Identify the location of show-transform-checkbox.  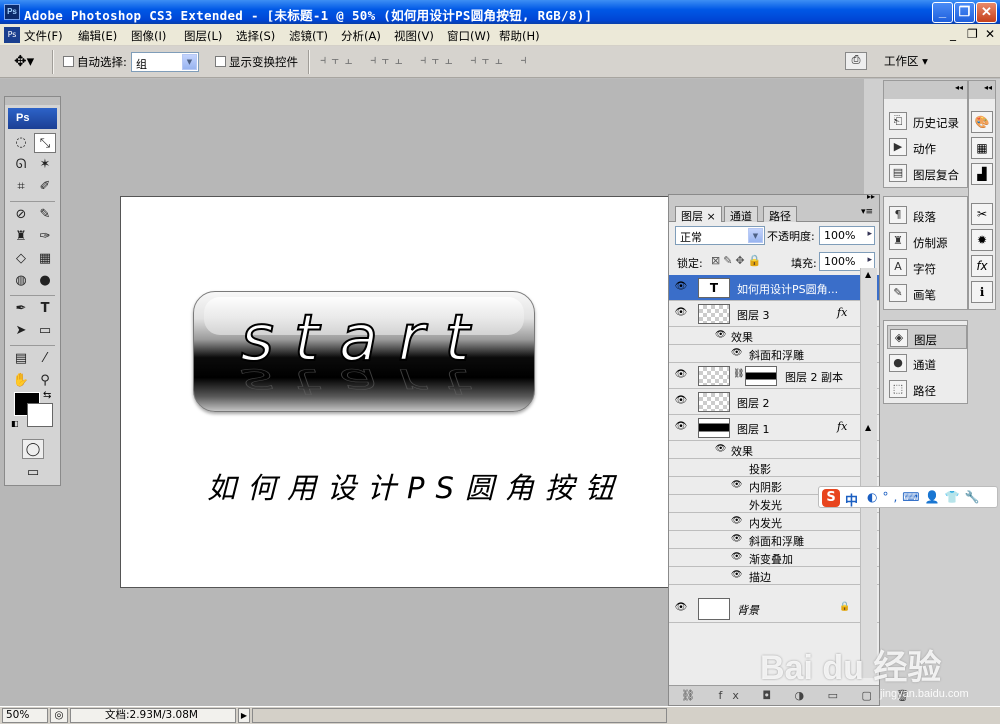
(220, 61).